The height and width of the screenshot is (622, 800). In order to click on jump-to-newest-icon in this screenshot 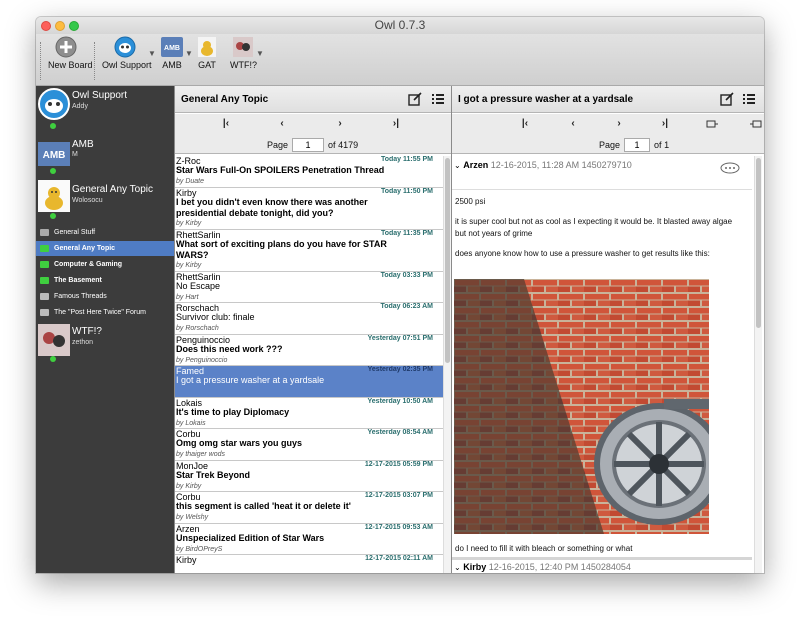, I will do `click(712, 124)`.